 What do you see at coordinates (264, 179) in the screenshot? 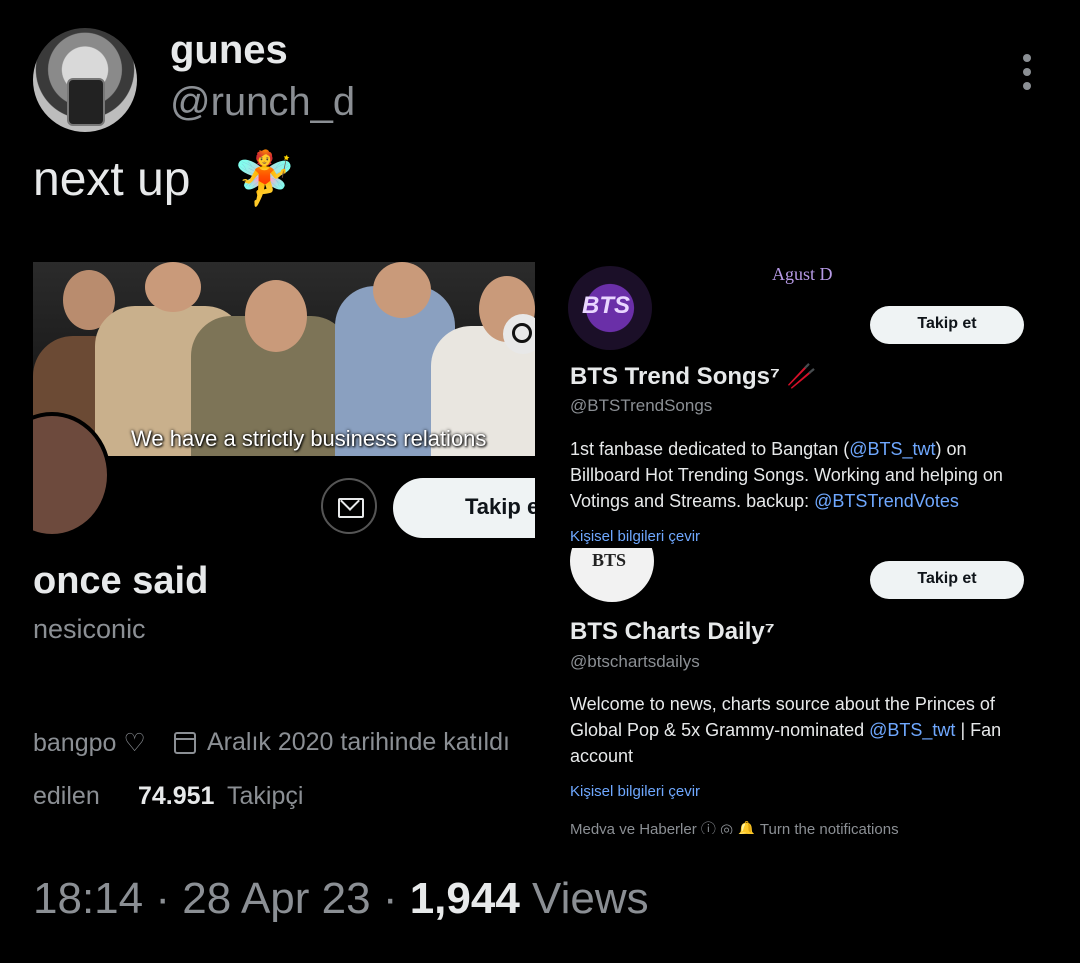
I see `fairy-emoji-icon: 🧚` at bounding box center [264, 179].